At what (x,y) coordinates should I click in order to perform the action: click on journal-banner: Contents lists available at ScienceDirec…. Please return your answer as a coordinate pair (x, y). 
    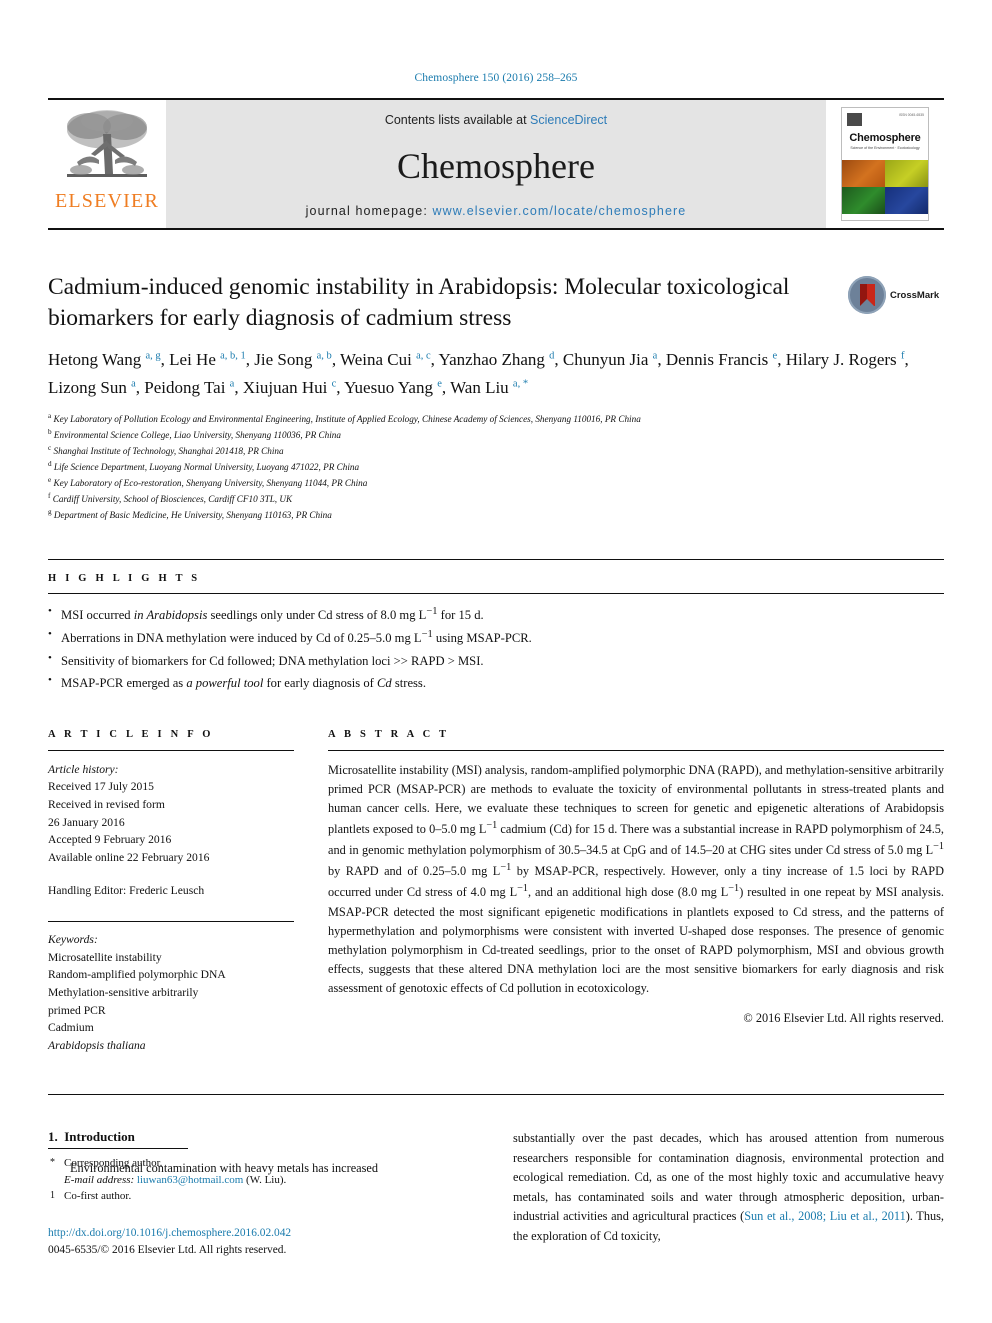
    Looking at the image, I should click on (496, 164).